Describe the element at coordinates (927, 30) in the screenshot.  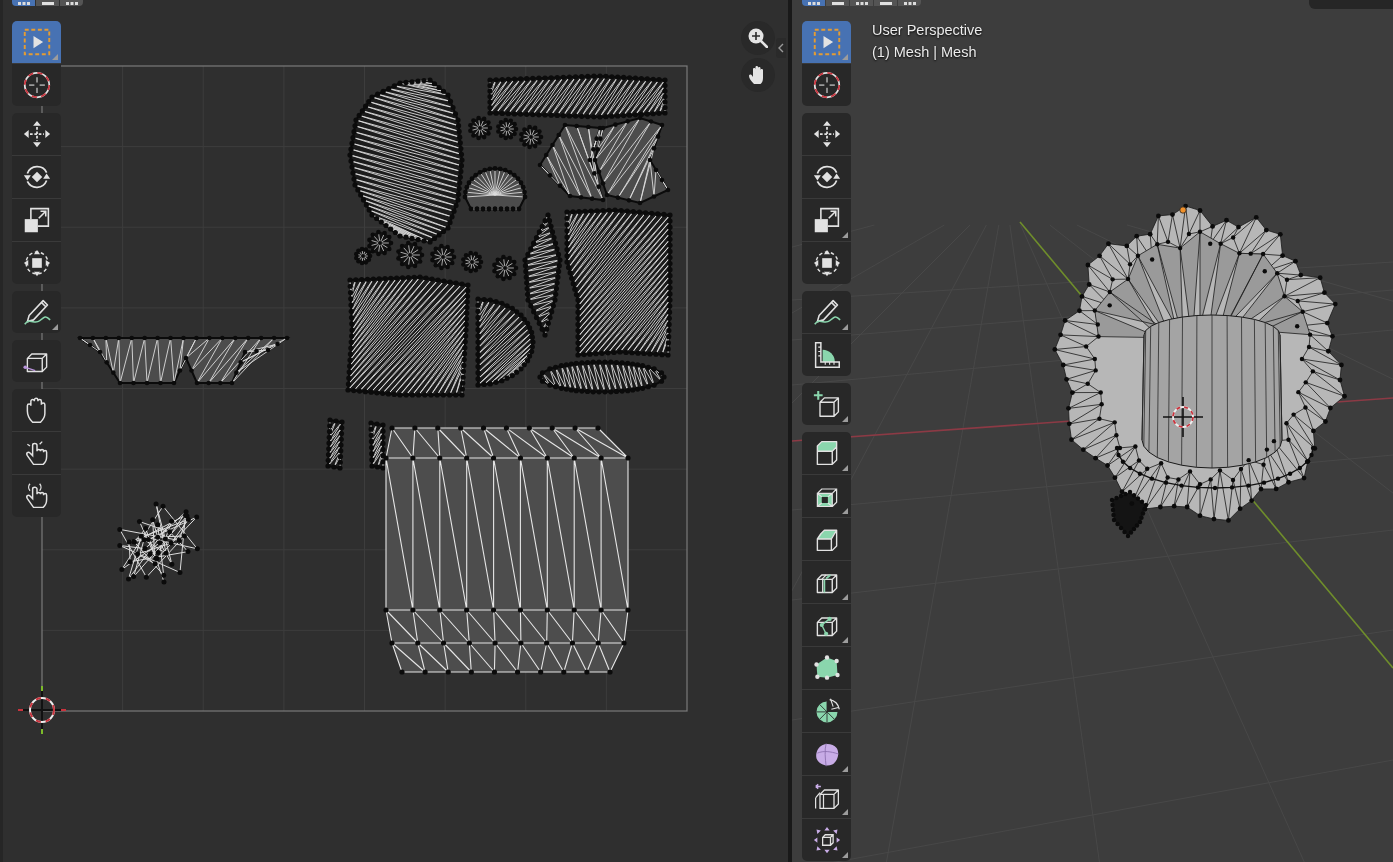
I see `view-title: User Perspective` at that location.